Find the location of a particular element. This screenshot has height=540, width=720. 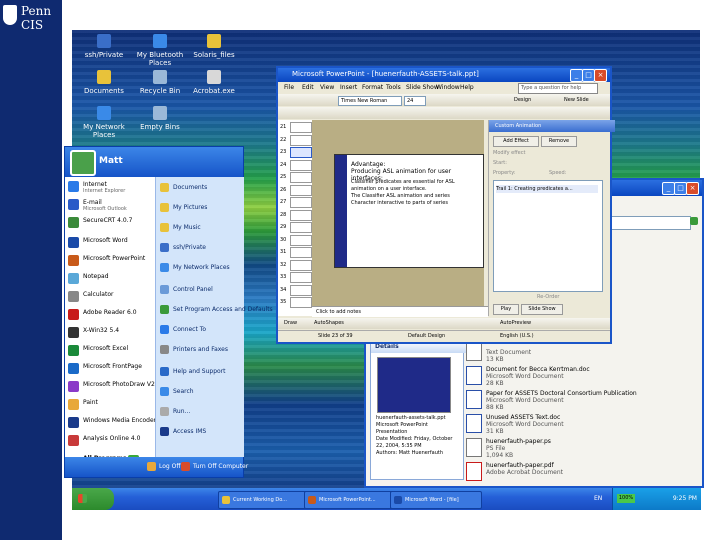

turn-off-button: Turn Off Computer is located at coordinates (214, 466).